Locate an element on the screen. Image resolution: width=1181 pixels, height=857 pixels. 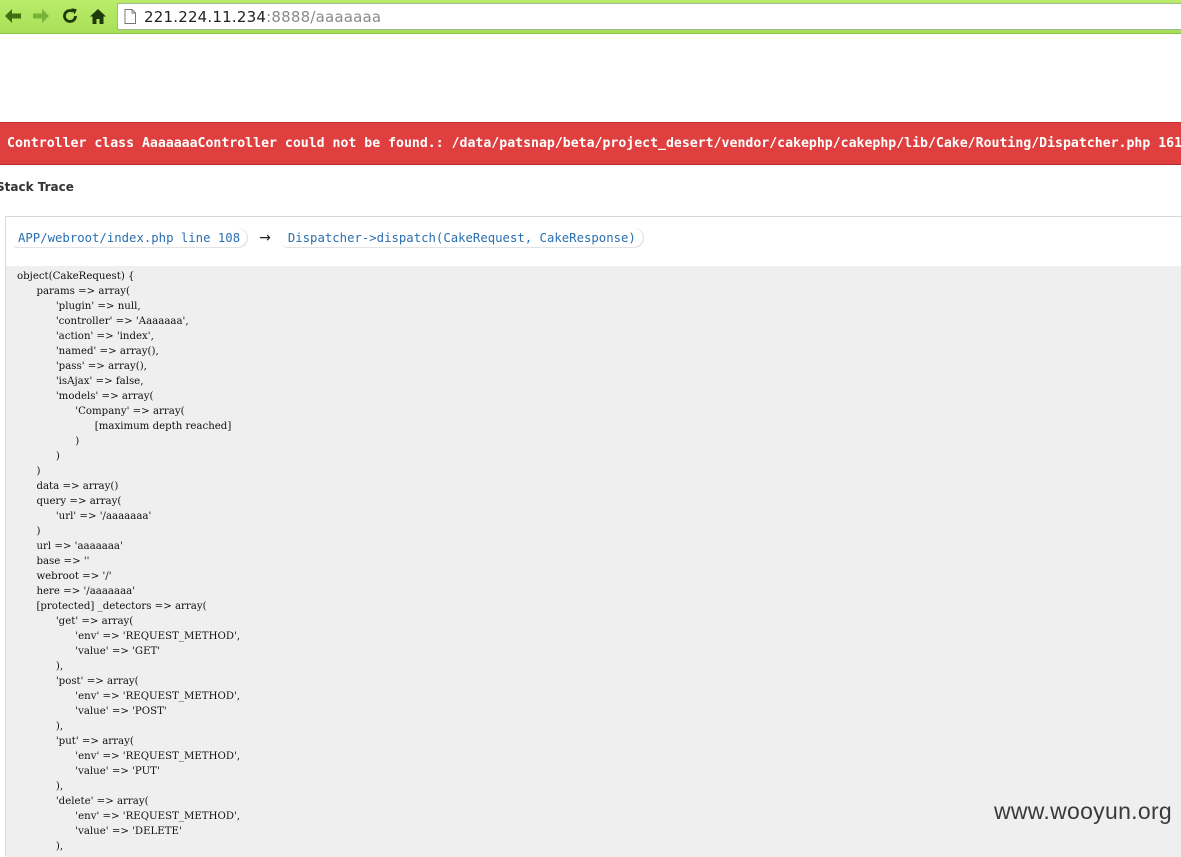
dump-line: 'action' => 'index', is located at coordinates (85, 336).